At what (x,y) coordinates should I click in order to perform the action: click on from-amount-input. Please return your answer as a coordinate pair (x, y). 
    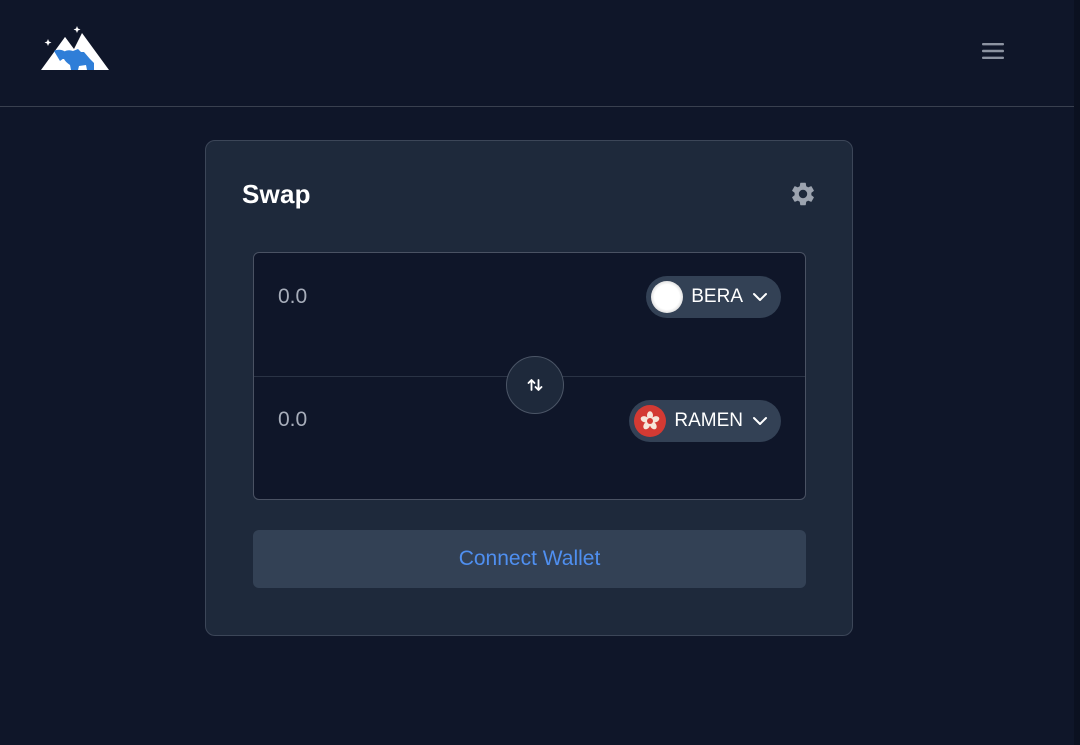
    Looking at the image, I should click on (378, 297).